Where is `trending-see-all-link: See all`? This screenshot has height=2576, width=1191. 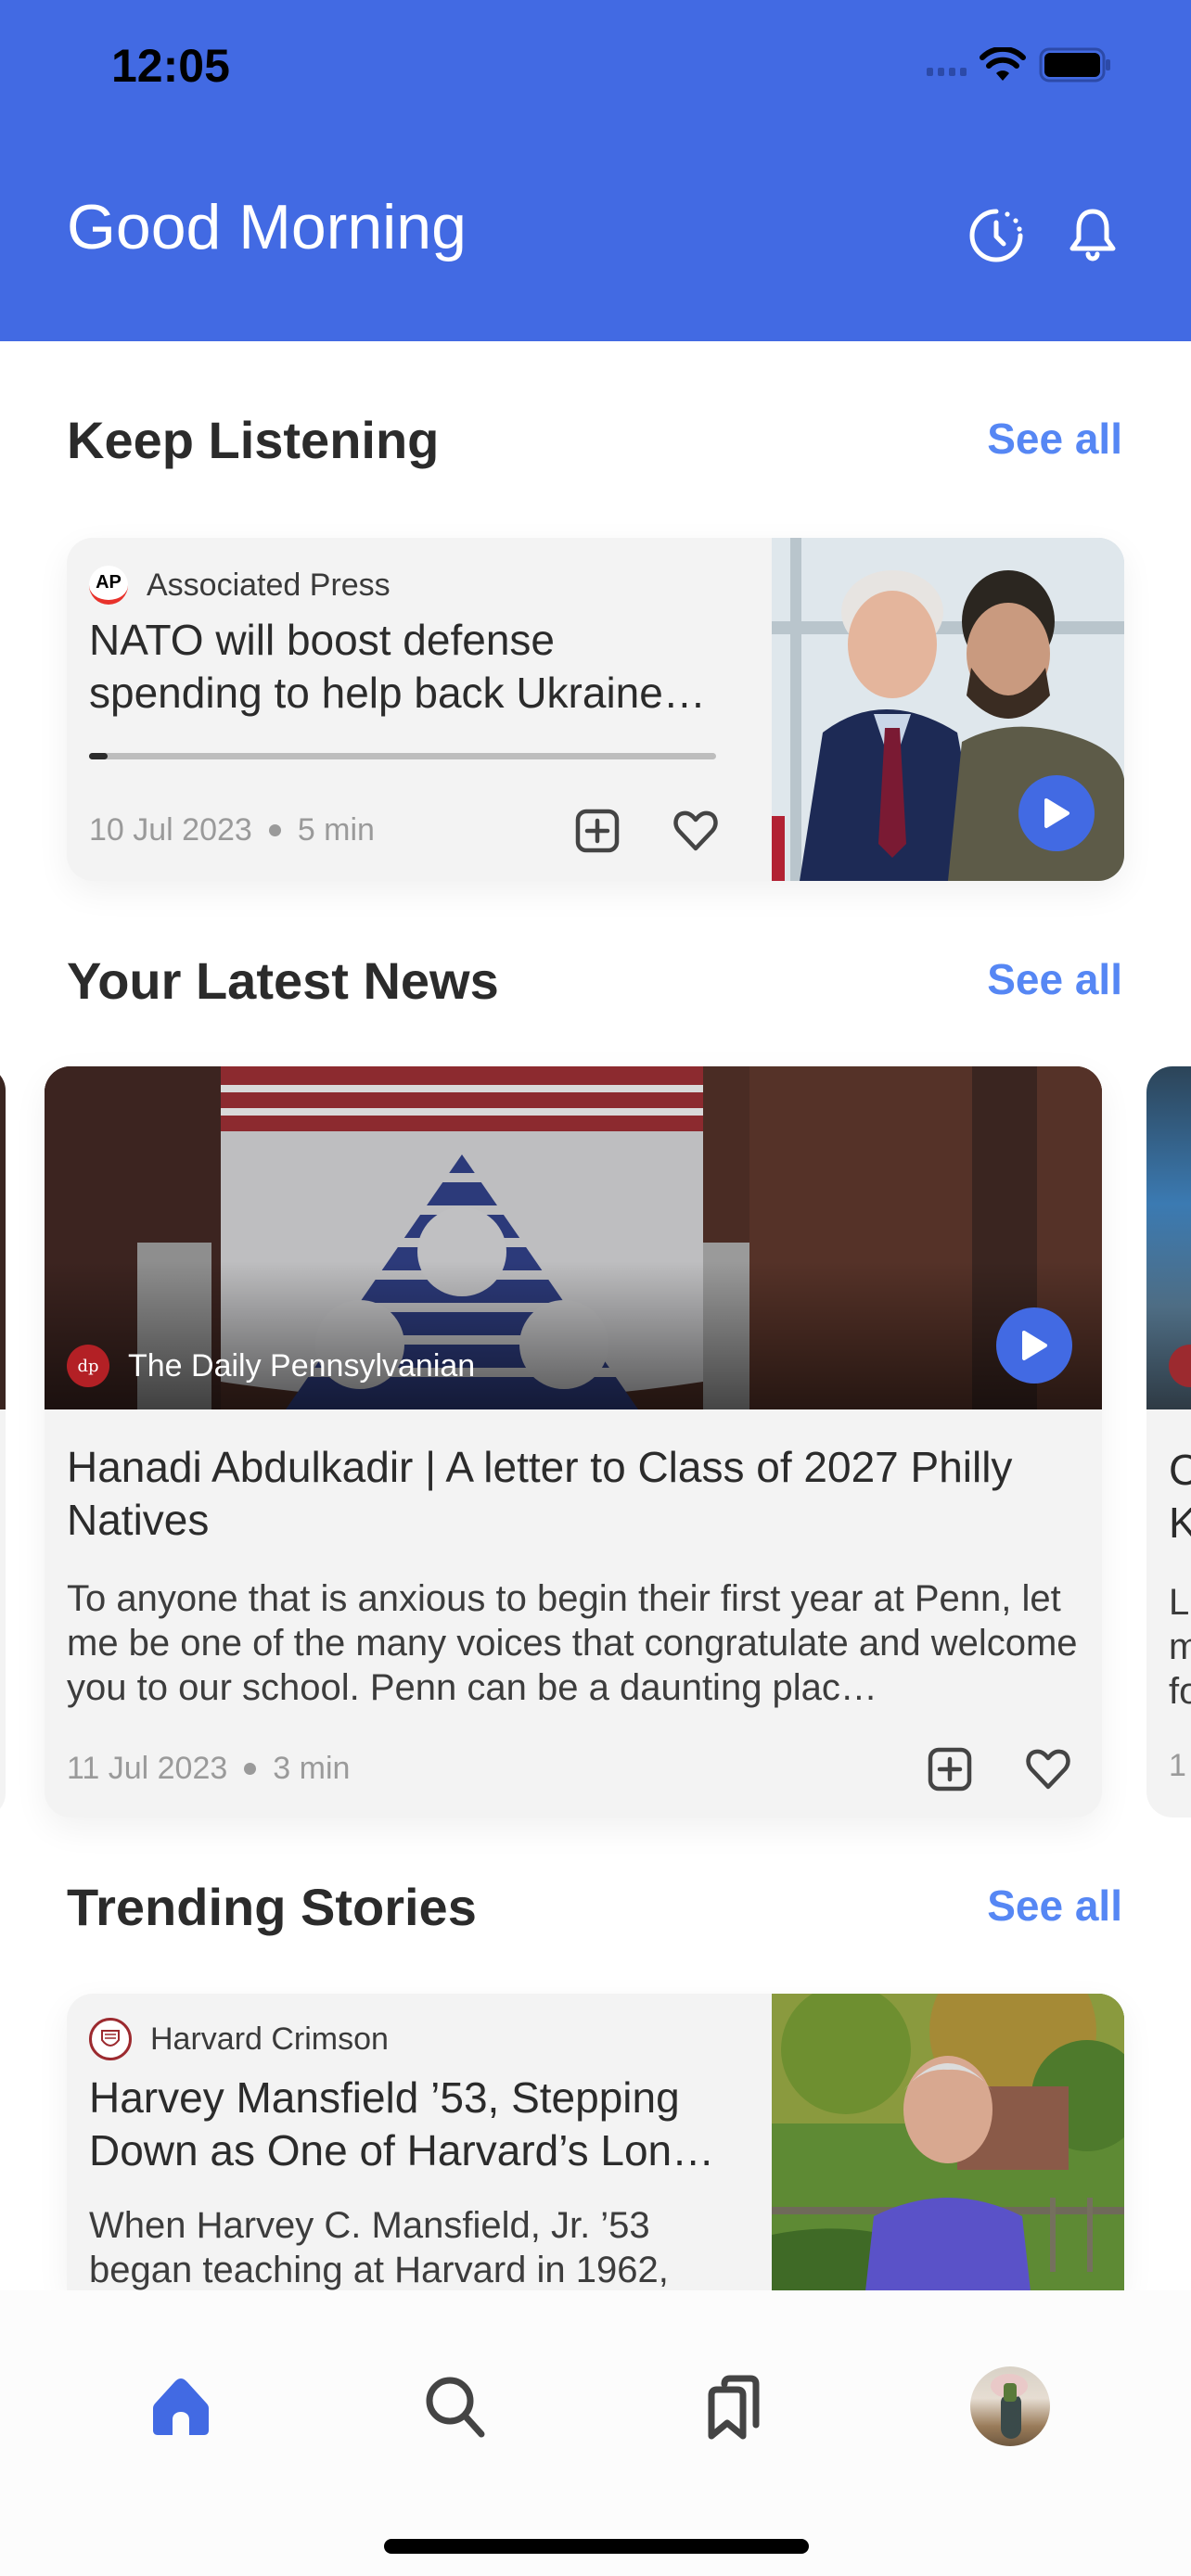 trending-see-all-link: See all is located at coordinates (1054, 1906).